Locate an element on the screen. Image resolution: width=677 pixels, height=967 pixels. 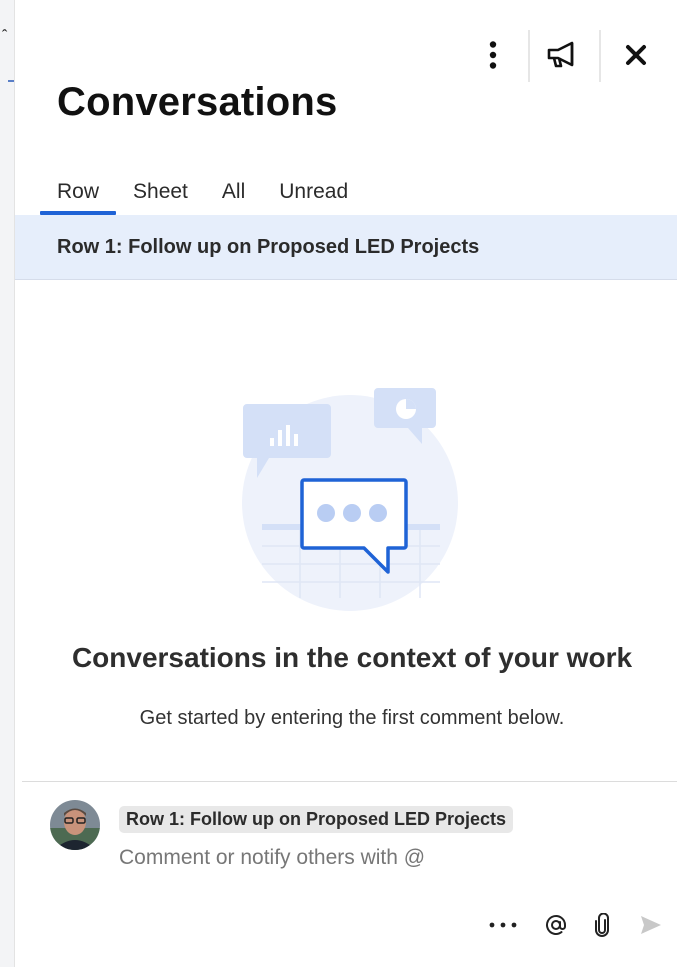
edge-accent is located at coordinates (11, 81).